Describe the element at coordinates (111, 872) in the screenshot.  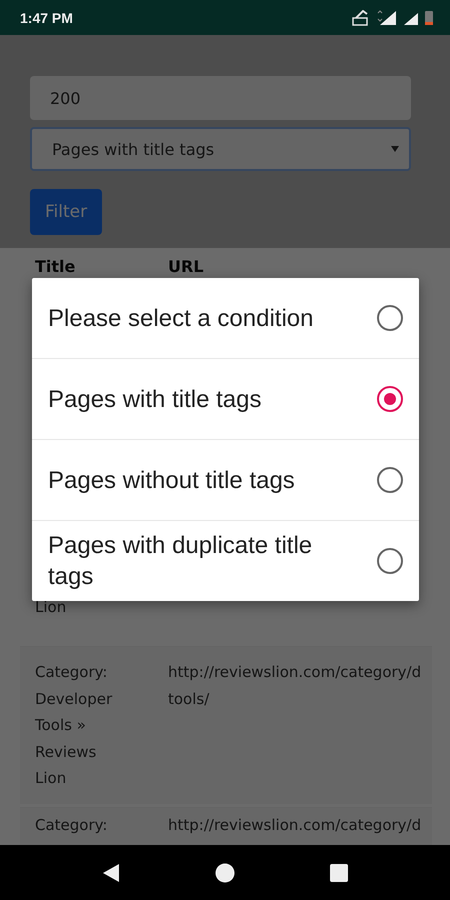
I see `back-icon` at that location.